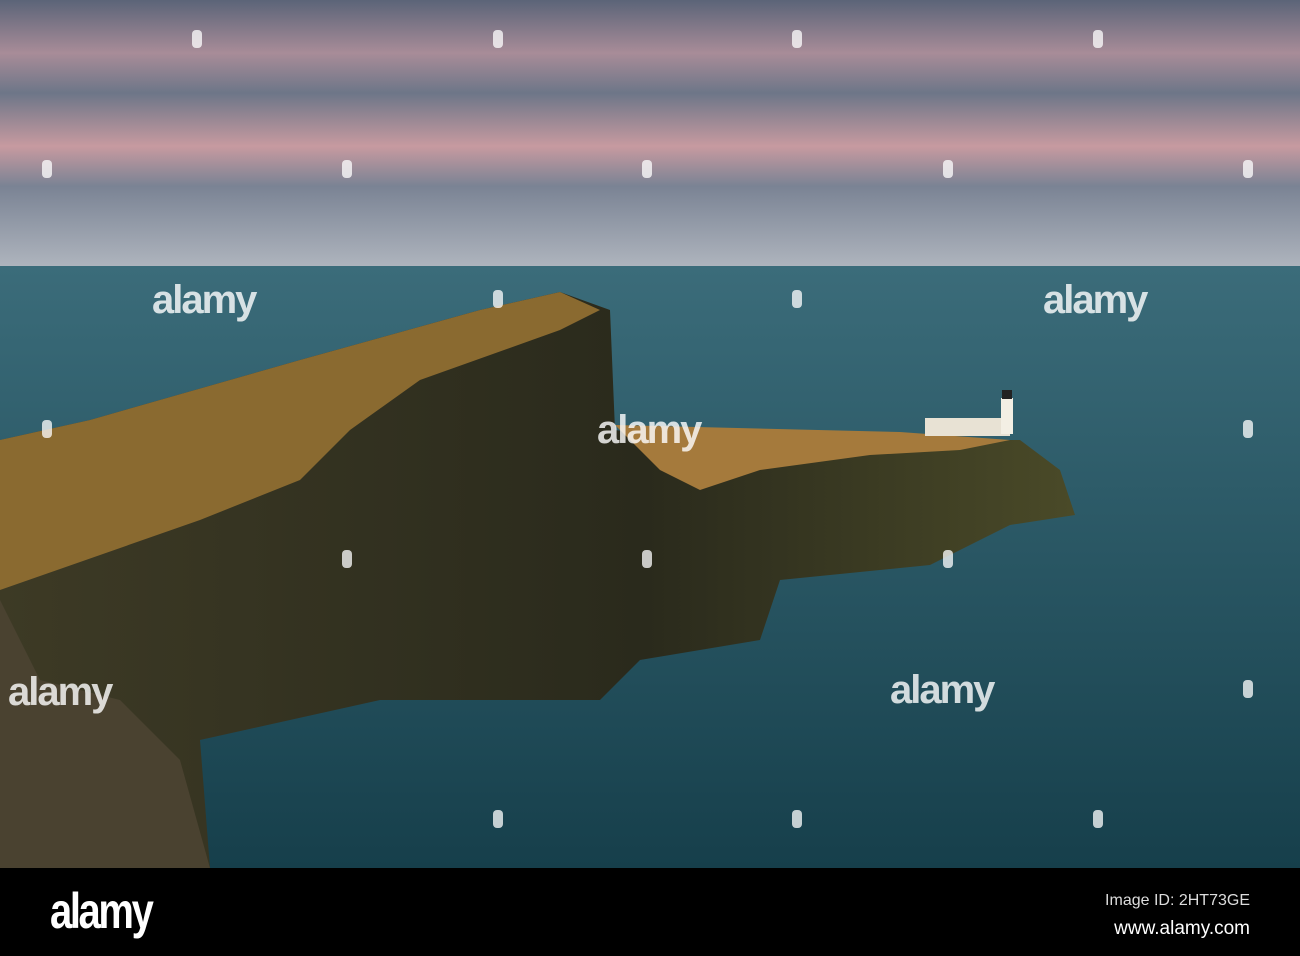 This screenshot has width=1300, height=956. Describe the element at coordinates (650, 912) in the screenshot. I see `footer-bar: alamy Image ID: 2HT73GE www.alamy.com` at that location.